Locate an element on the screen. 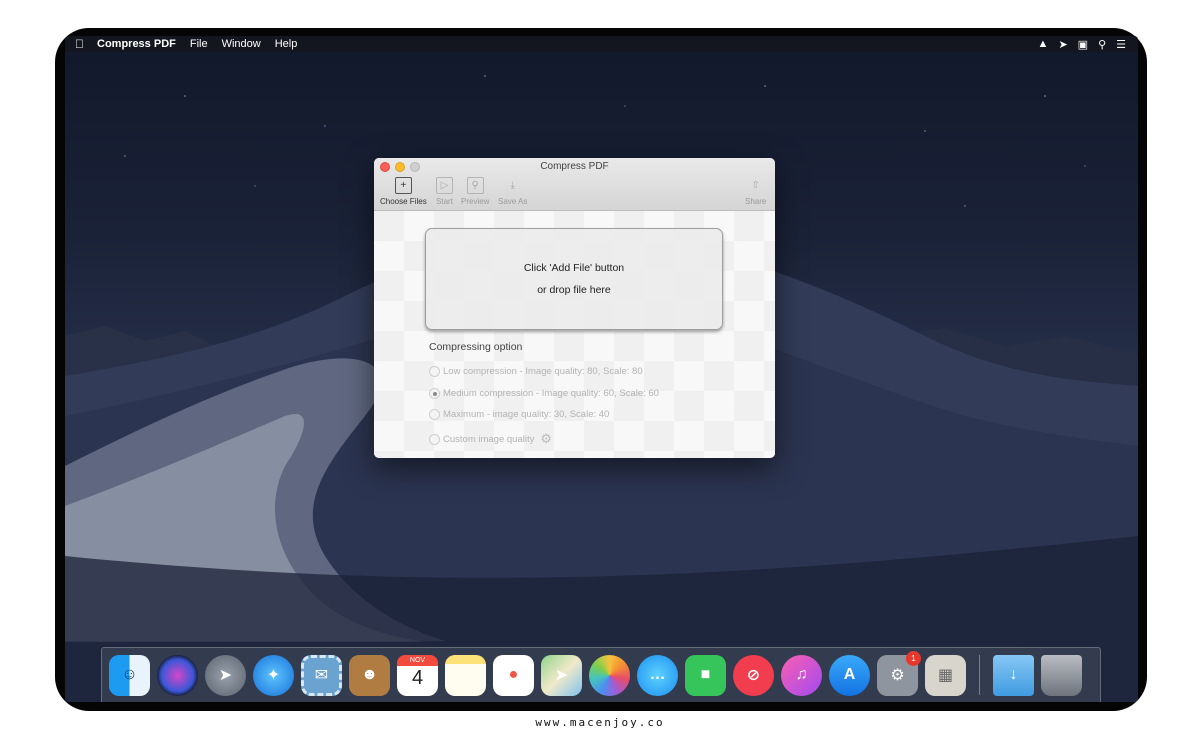 This screenshot has width=1200, height=735. menu-app-name: Compress PDF is located at coordinates (136, 44).